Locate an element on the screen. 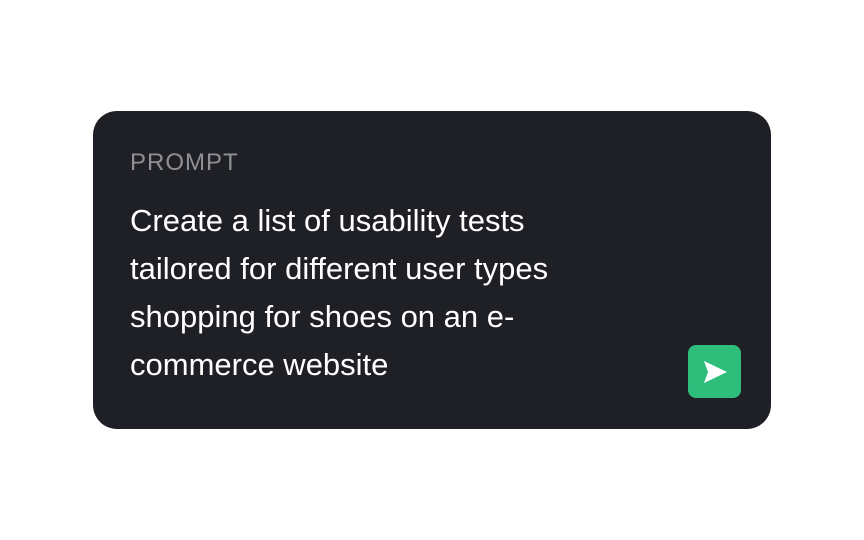 The width and height of the screenshot is (864, 540). send-button is located at coordinates (714, 371).